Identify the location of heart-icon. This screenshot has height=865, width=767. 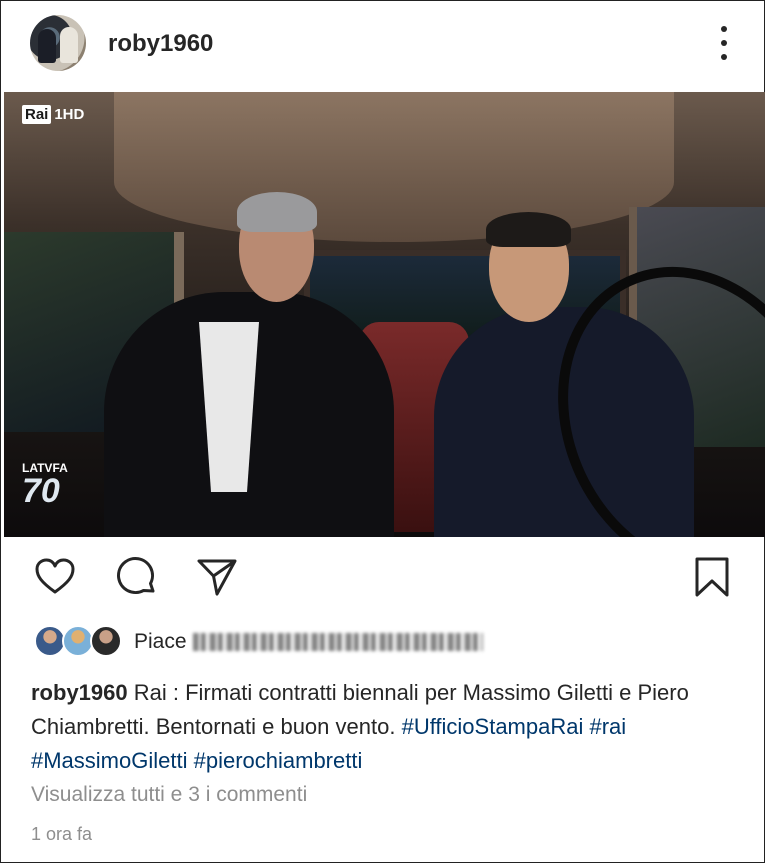
(55, 577).